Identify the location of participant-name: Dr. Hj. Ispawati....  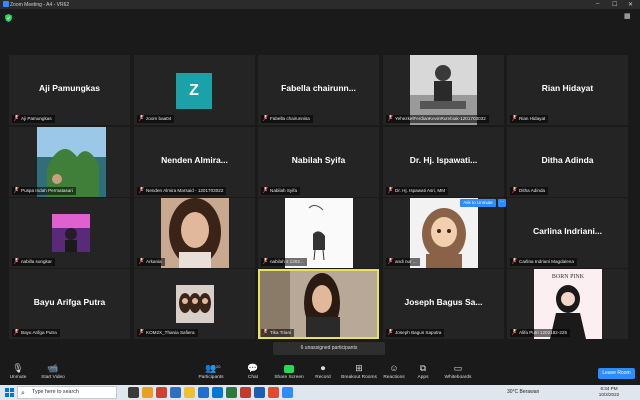
(443, 160).